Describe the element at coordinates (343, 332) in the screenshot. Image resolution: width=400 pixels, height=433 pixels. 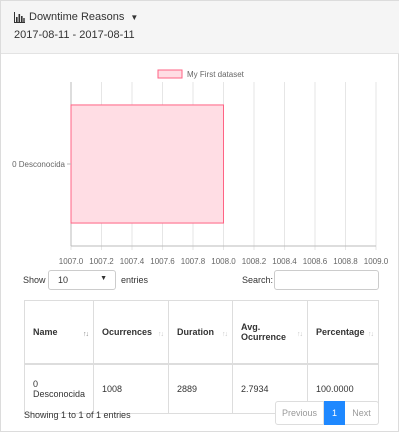
I see `column-header-percentage: Percentage ↑↓` at that location.